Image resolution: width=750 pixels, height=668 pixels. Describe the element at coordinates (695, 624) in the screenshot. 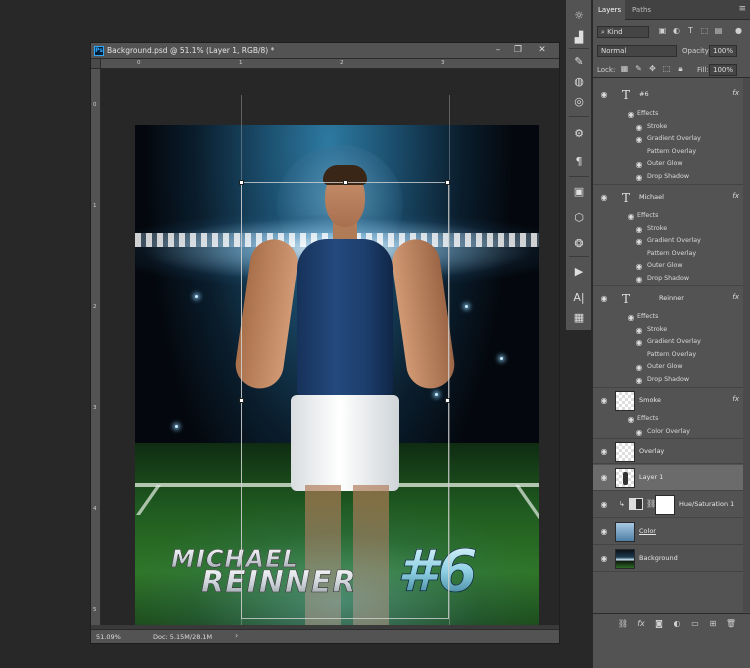

I see `group-folder-icon: ▭` at that location.